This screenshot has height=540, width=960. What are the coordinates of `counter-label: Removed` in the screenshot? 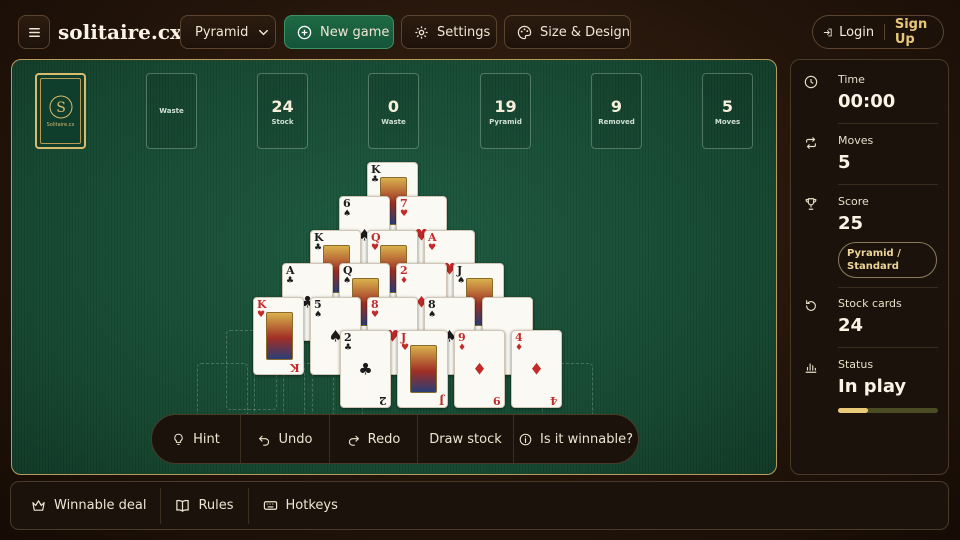 It's located at (616, 121).